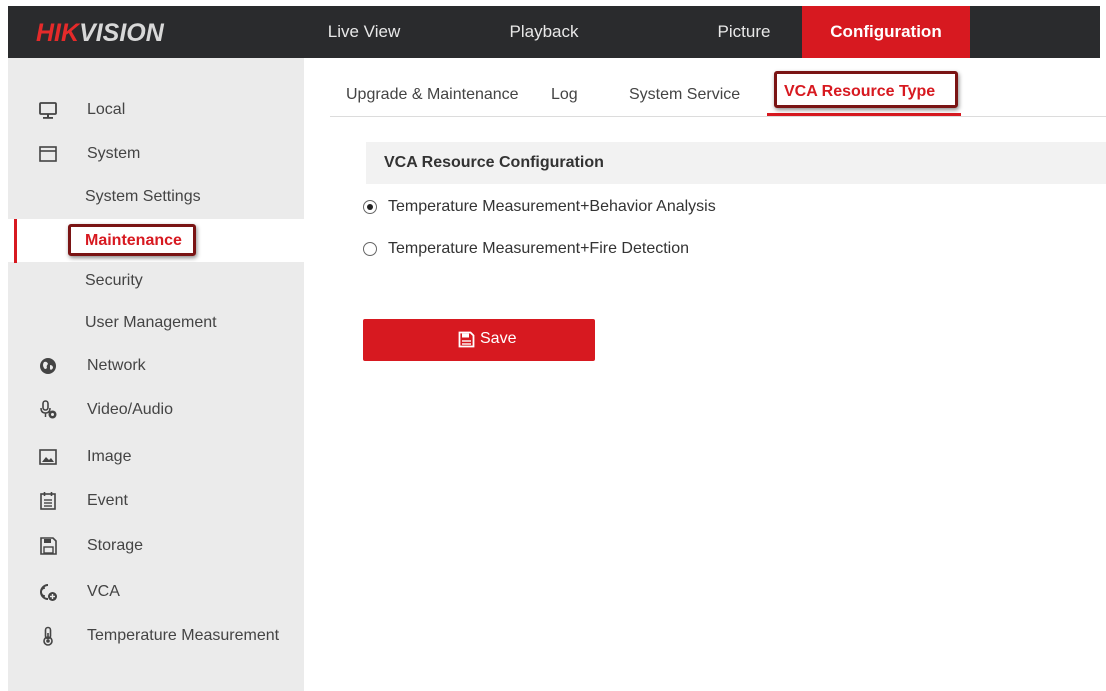 The height and width of the screenshot is (691, 1106). I want to click on sidebar-item-storage: Storage, so click(156, 546).